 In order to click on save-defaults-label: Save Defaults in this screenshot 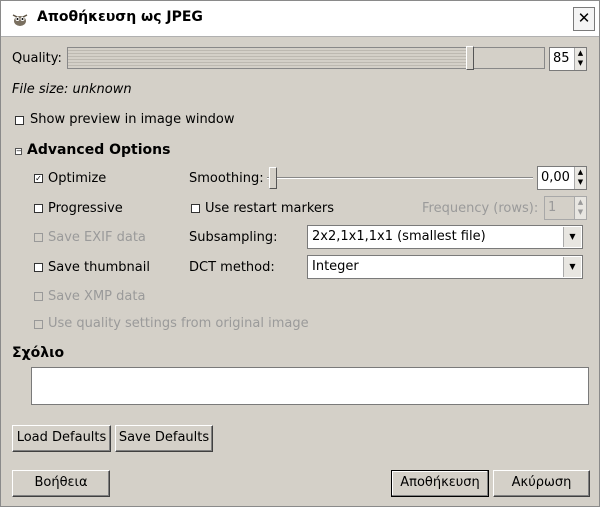, I will do `click(164, 437)`.